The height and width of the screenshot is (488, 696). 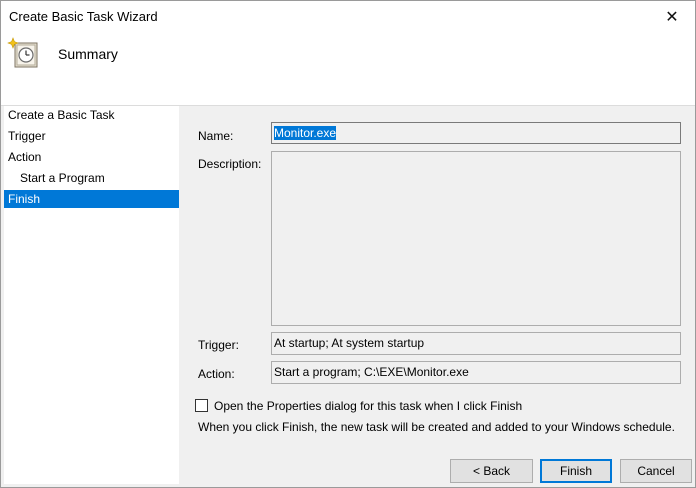 What do you see at coordinates (91, 178) in the screenshot?
I see `step-start-program: Start a Program` at bounding box center [91, 178].